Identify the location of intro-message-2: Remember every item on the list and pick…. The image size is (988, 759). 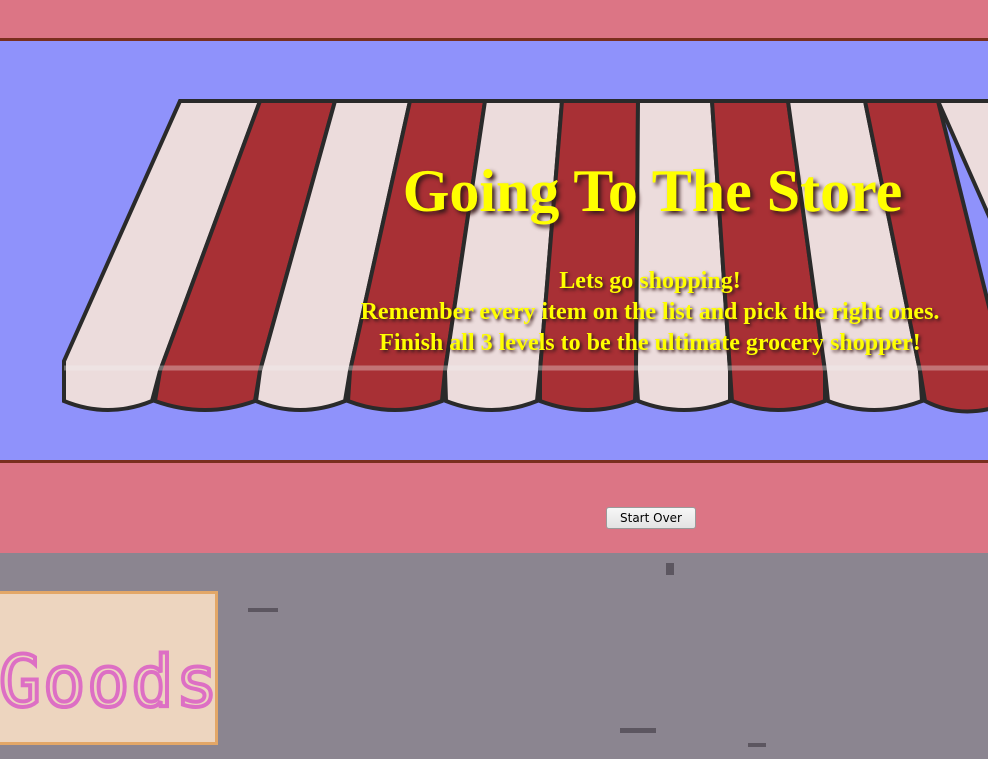
(650, 312).